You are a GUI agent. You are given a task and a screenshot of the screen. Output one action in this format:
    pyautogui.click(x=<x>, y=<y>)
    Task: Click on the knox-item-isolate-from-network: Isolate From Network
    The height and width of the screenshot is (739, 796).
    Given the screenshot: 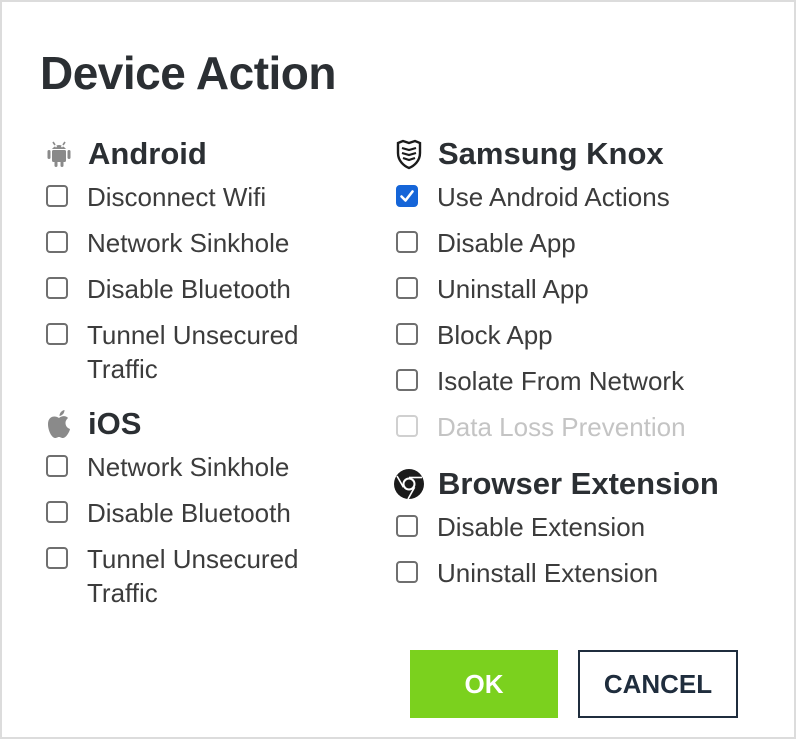 What is the action you would take?
    pyautogui.click(x=564, y=381)
    